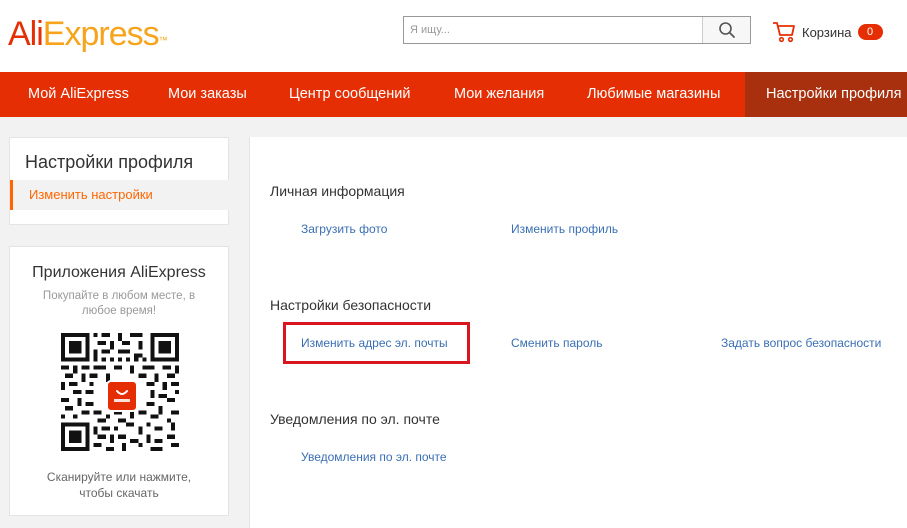 Image resolution: width=907 pixels, height=528 pixels. Describe the element at coordinates (870, 32) in the screenshot. I see `cart-count-badge: 0` at that location.